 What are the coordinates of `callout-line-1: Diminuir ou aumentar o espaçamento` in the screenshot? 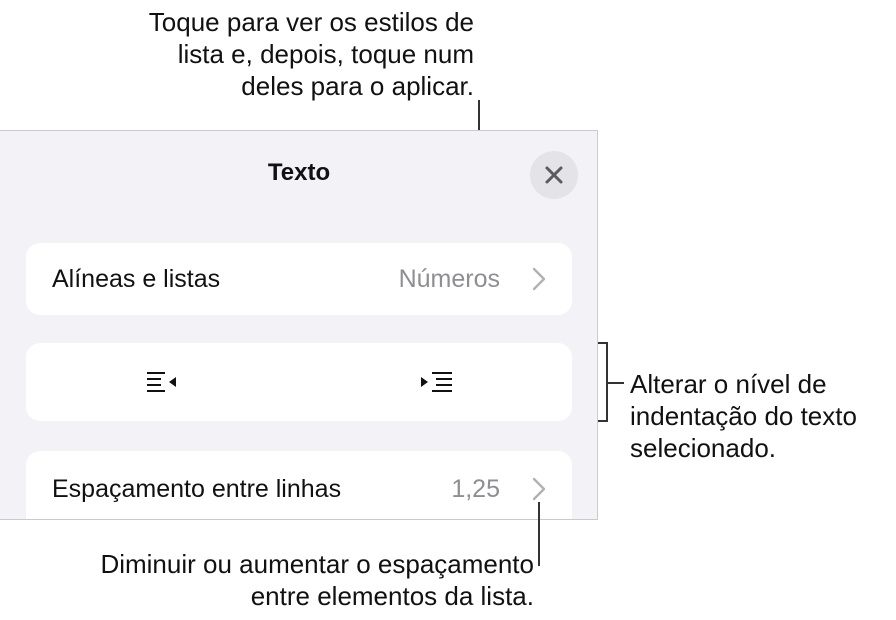 It's located at (317, 564).